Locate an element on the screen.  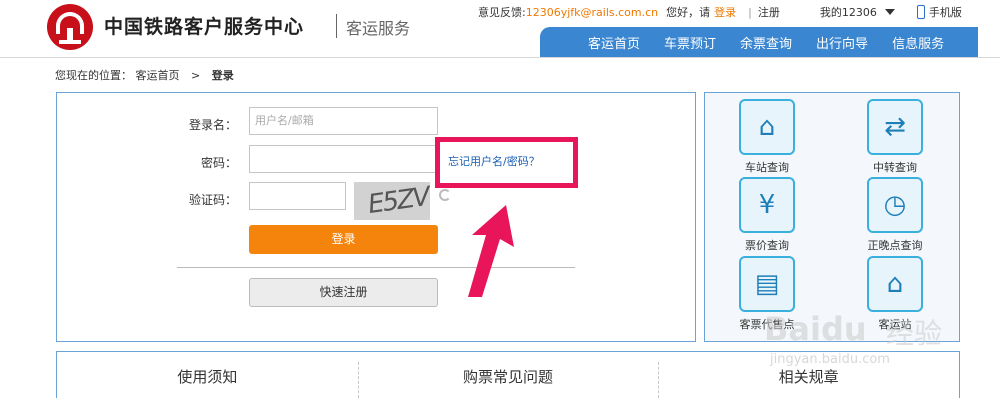
ticket-agency-icon: ▤ is located at coordinates (767, 284).